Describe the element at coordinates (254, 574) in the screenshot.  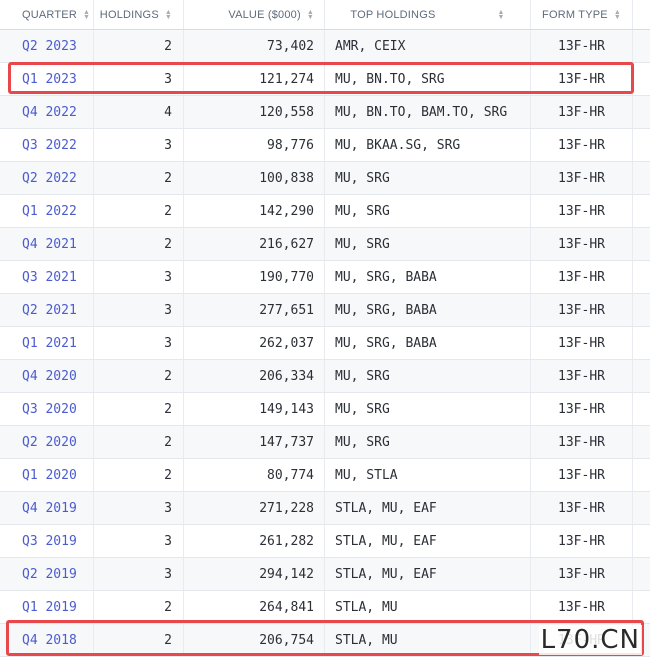
I see `value-cell: 294,142` at that location.